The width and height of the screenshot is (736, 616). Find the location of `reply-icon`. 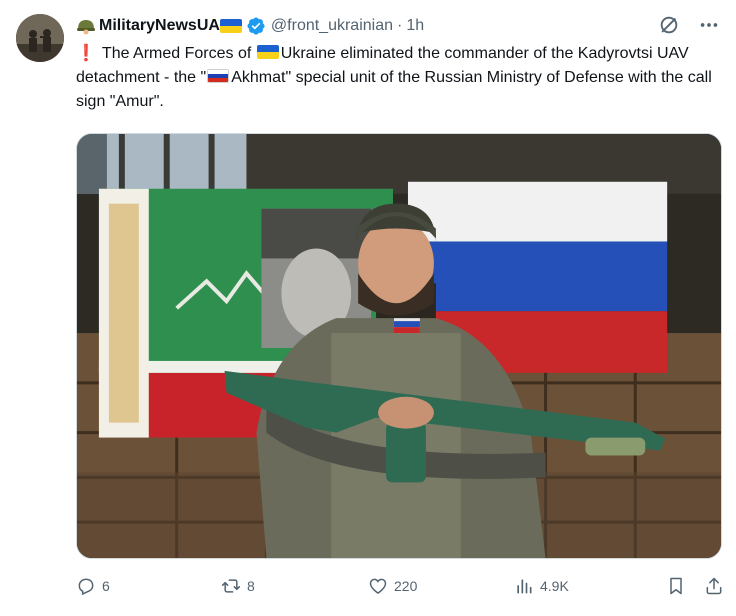

reply-icon is located at coordinates (86, 587).